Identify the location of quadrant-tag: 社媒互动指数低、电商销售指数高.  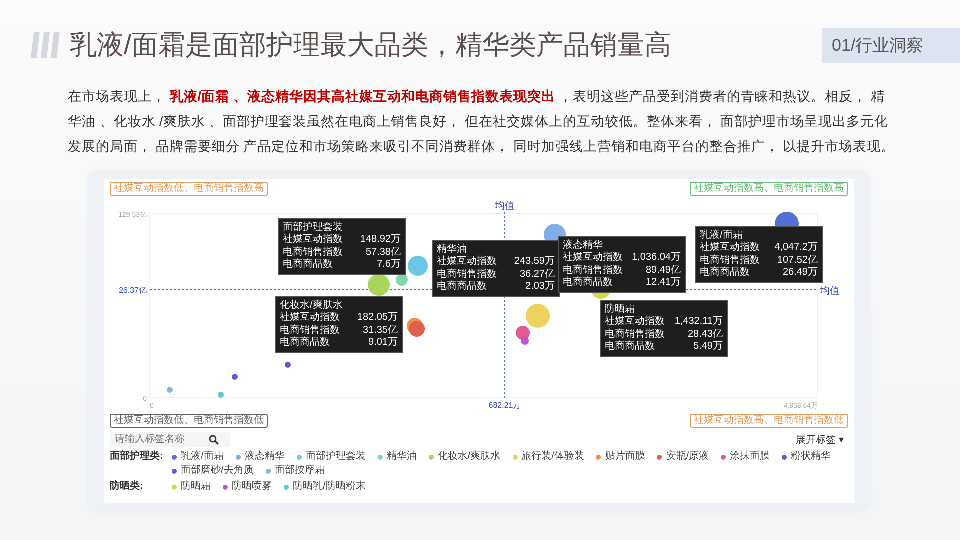
(189, 189).